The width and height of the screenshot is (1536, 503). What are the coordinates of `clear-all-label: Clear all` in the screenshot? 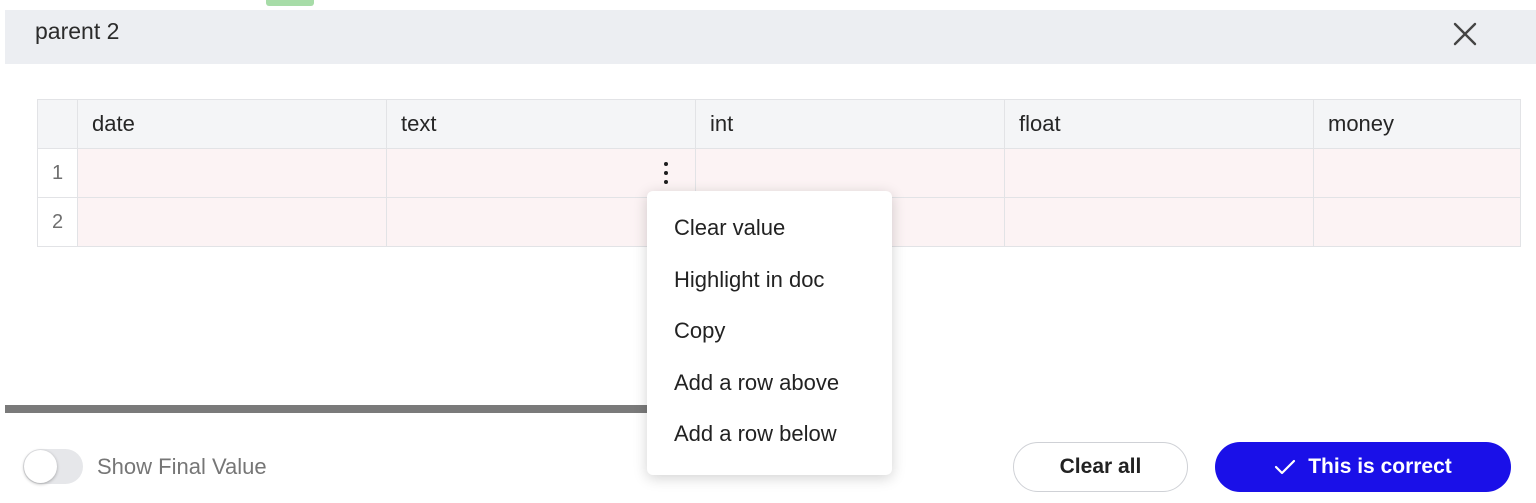 It's located at (1100, 466).